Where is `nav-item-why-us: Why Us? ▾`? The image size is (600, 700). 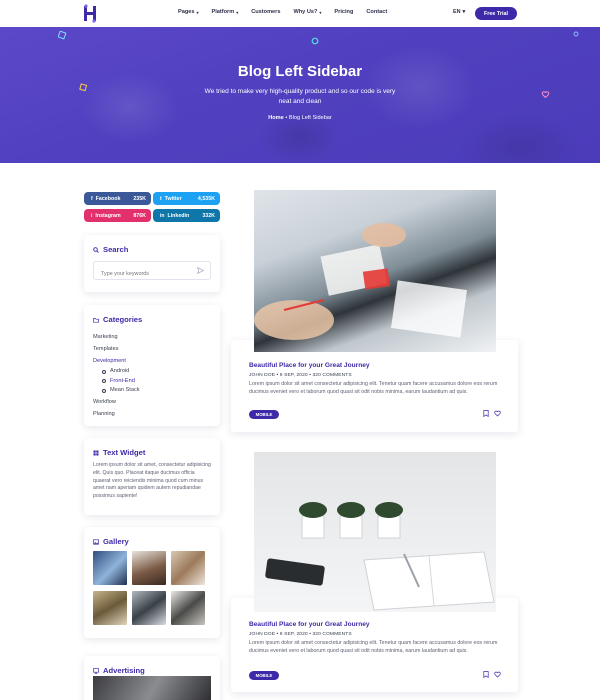
nav-item-why-us: Why Us? ▾ is located at coordinates (307, 12).